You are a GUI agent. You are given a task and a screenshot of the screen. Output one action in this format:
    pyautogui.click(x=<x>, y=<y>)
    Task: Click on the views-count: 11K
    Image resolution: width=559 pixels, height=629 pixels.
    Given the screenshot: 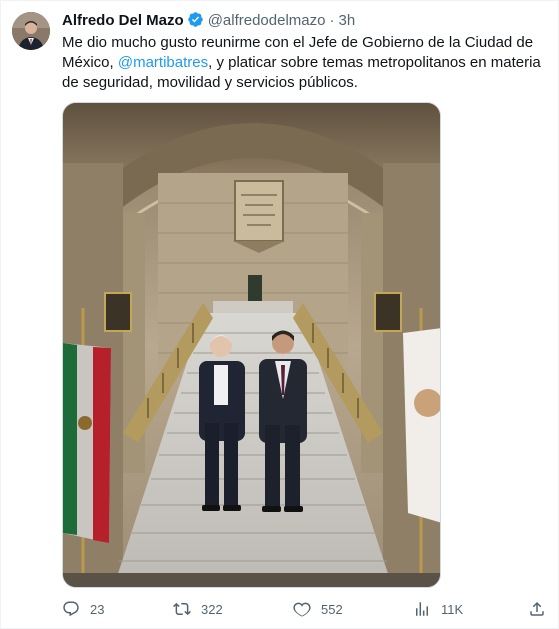 What is the action you would take?
    pyautogui.click(x=452, y=609)
    